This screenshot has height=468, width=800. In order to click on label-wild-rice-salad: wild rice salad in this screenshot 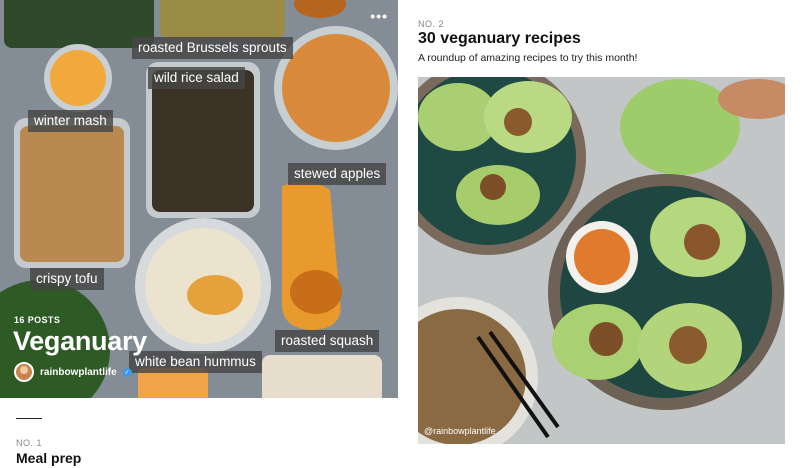, I will do `click(196, 78)`.